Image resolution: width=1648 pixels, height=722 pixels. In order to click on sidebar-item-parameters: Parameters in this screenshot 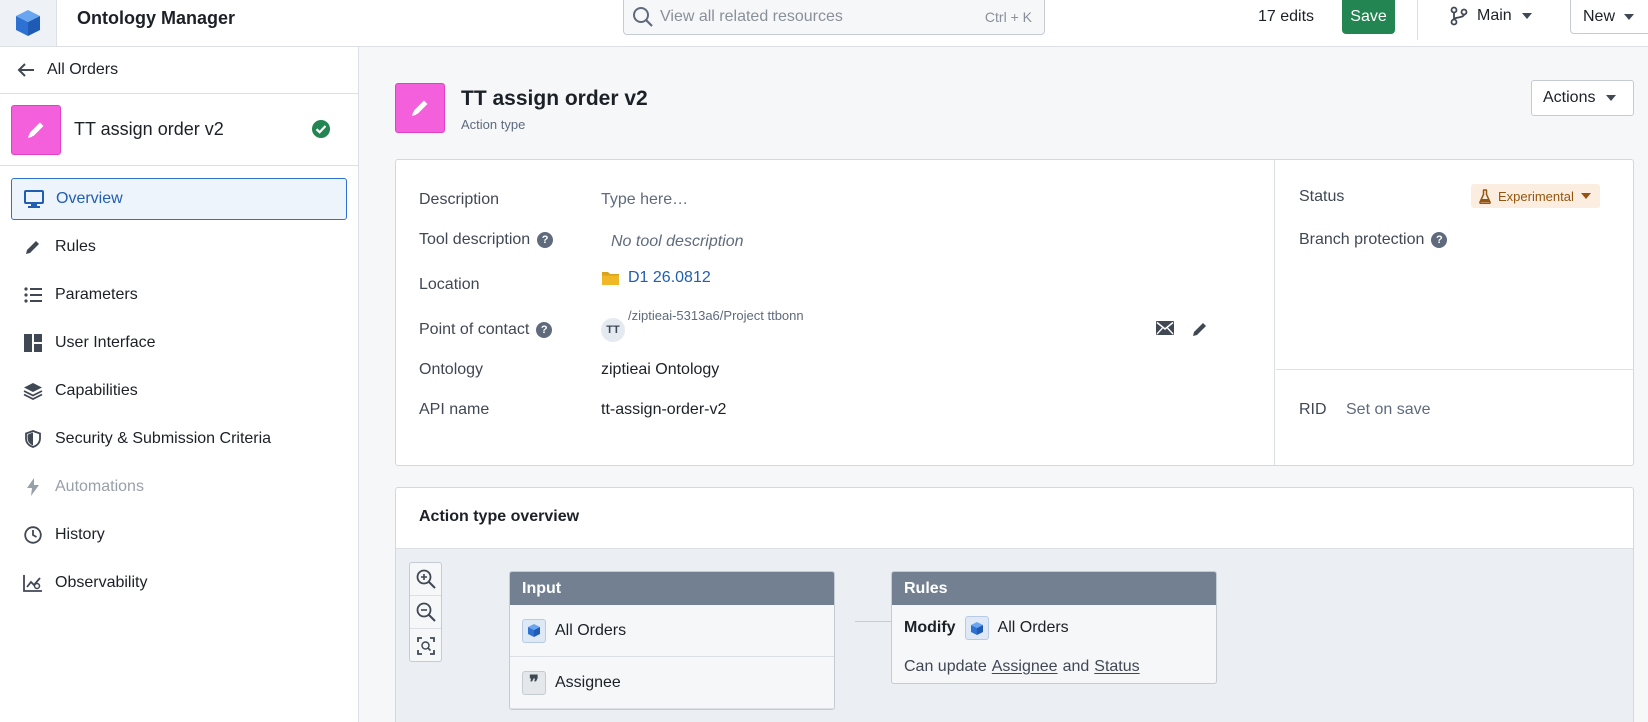, I will do `click(179, 295)`.